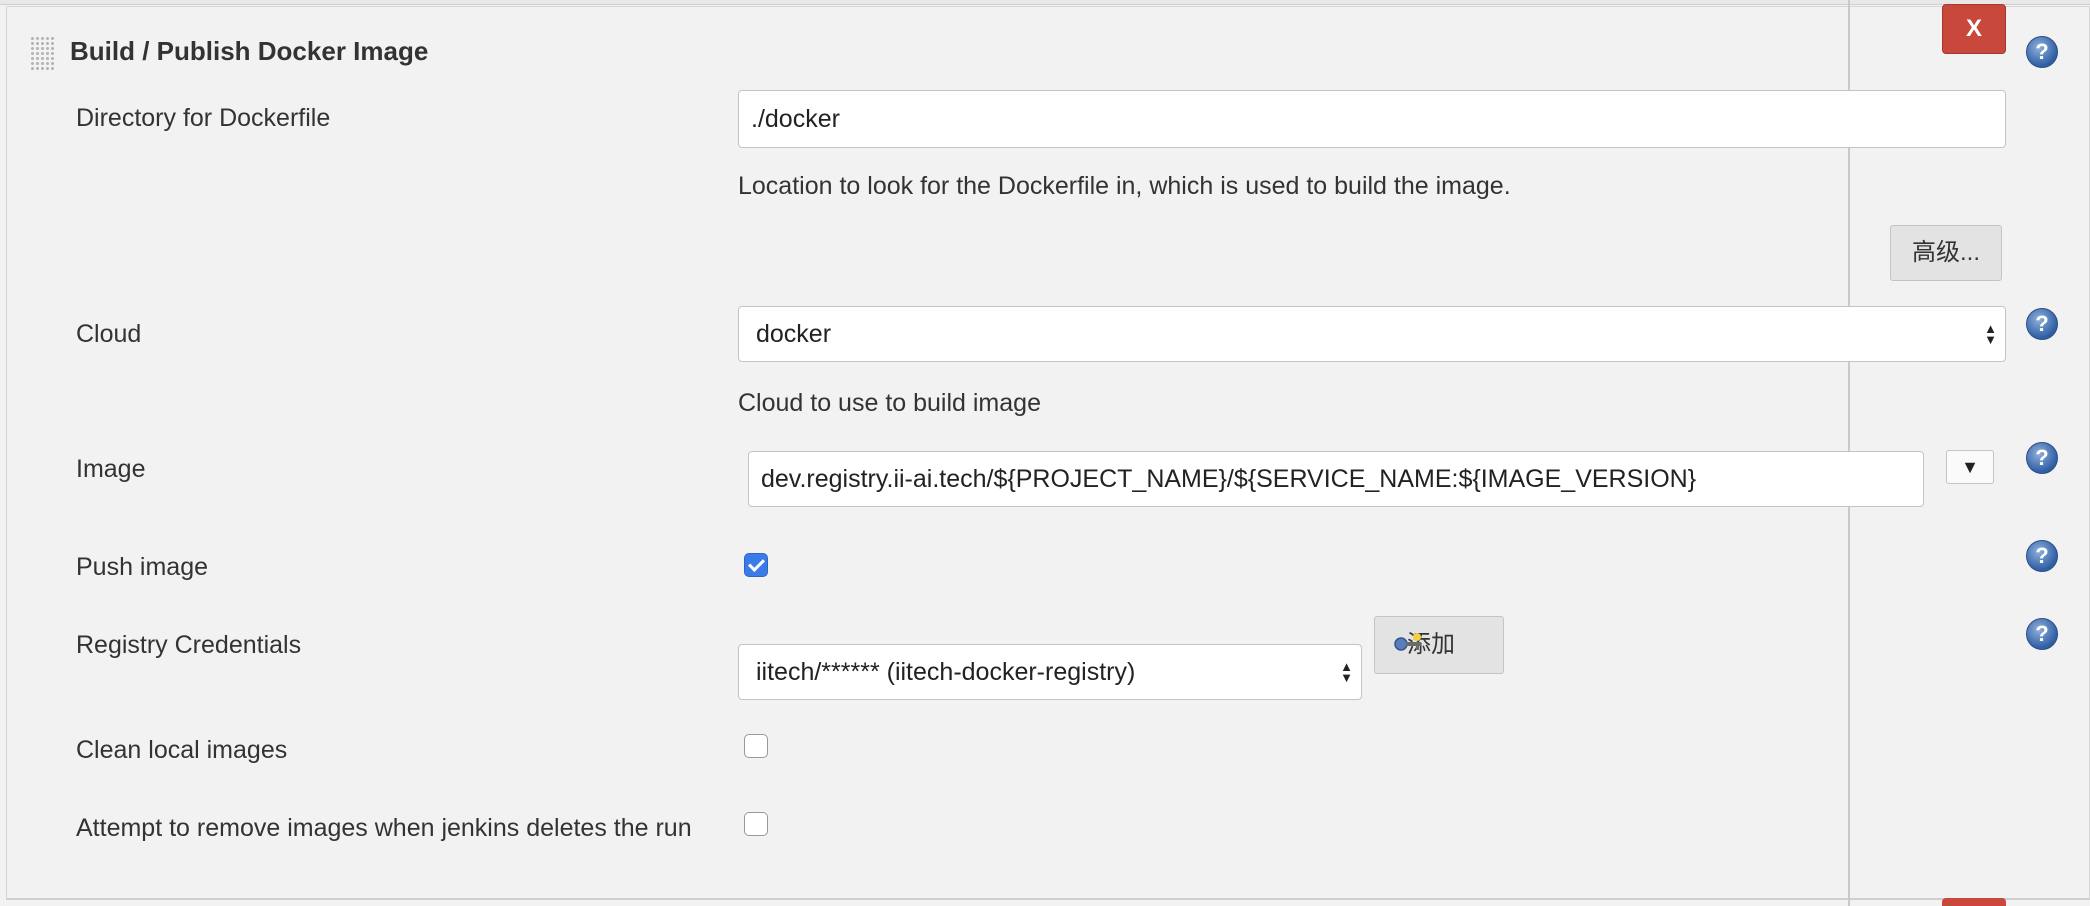 Image resolution: width=2090 pixels, height=906 pixels. What do you see at coordinates (1439, 645) in the screenshot?
I see `add-credentials-button: 添加` at bounding box center [1439, 645].